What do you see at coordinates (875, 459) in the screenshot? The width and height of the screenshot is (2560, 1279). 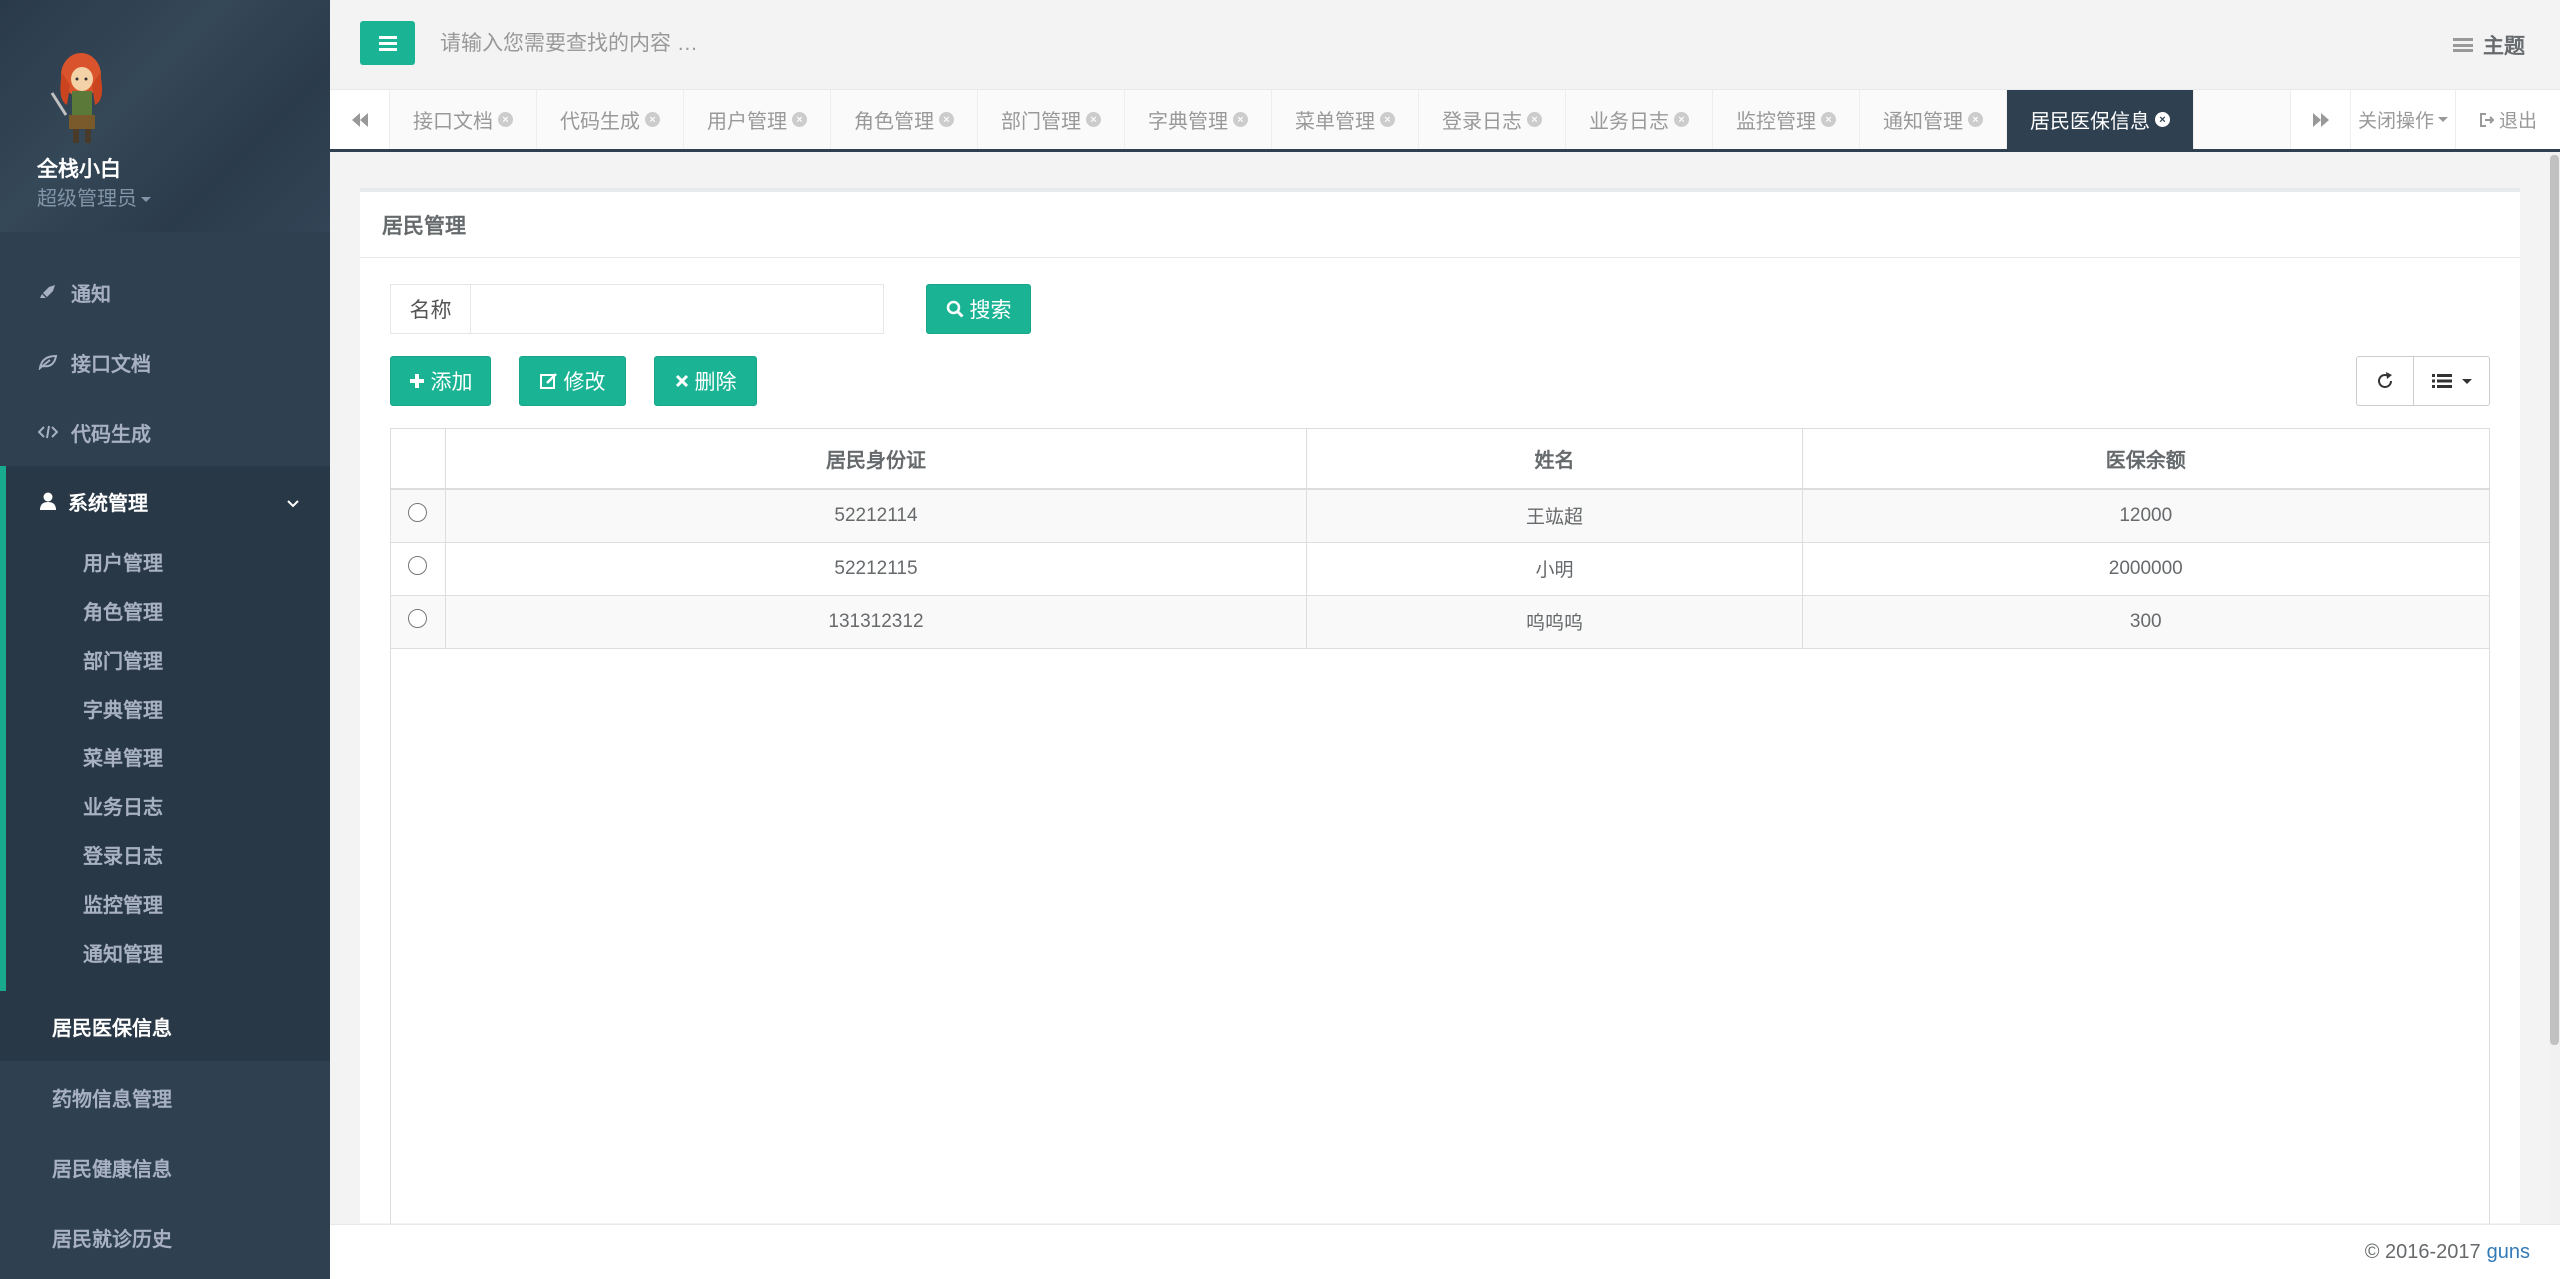 I see `column-header-id-card: 居民身份证` at bounding box center [875, 459].